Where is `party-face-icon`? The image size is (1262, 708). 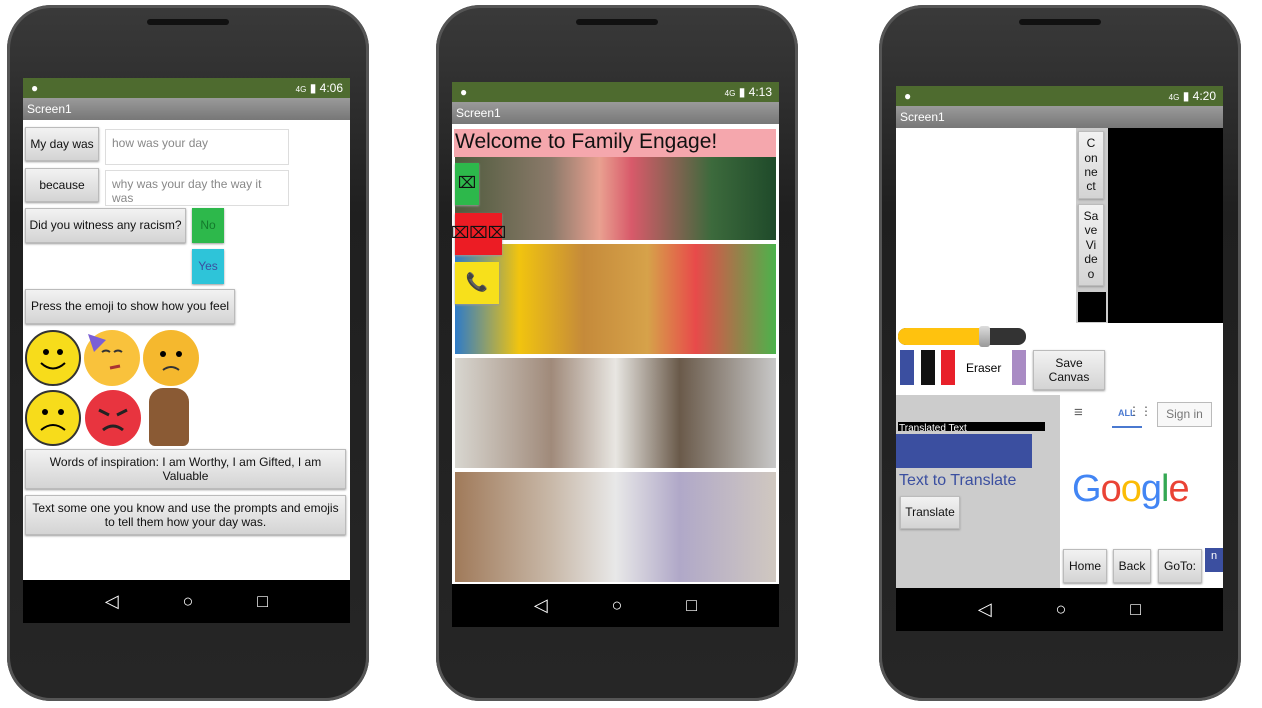 party-face-icon is located at coordinates (112, 358).